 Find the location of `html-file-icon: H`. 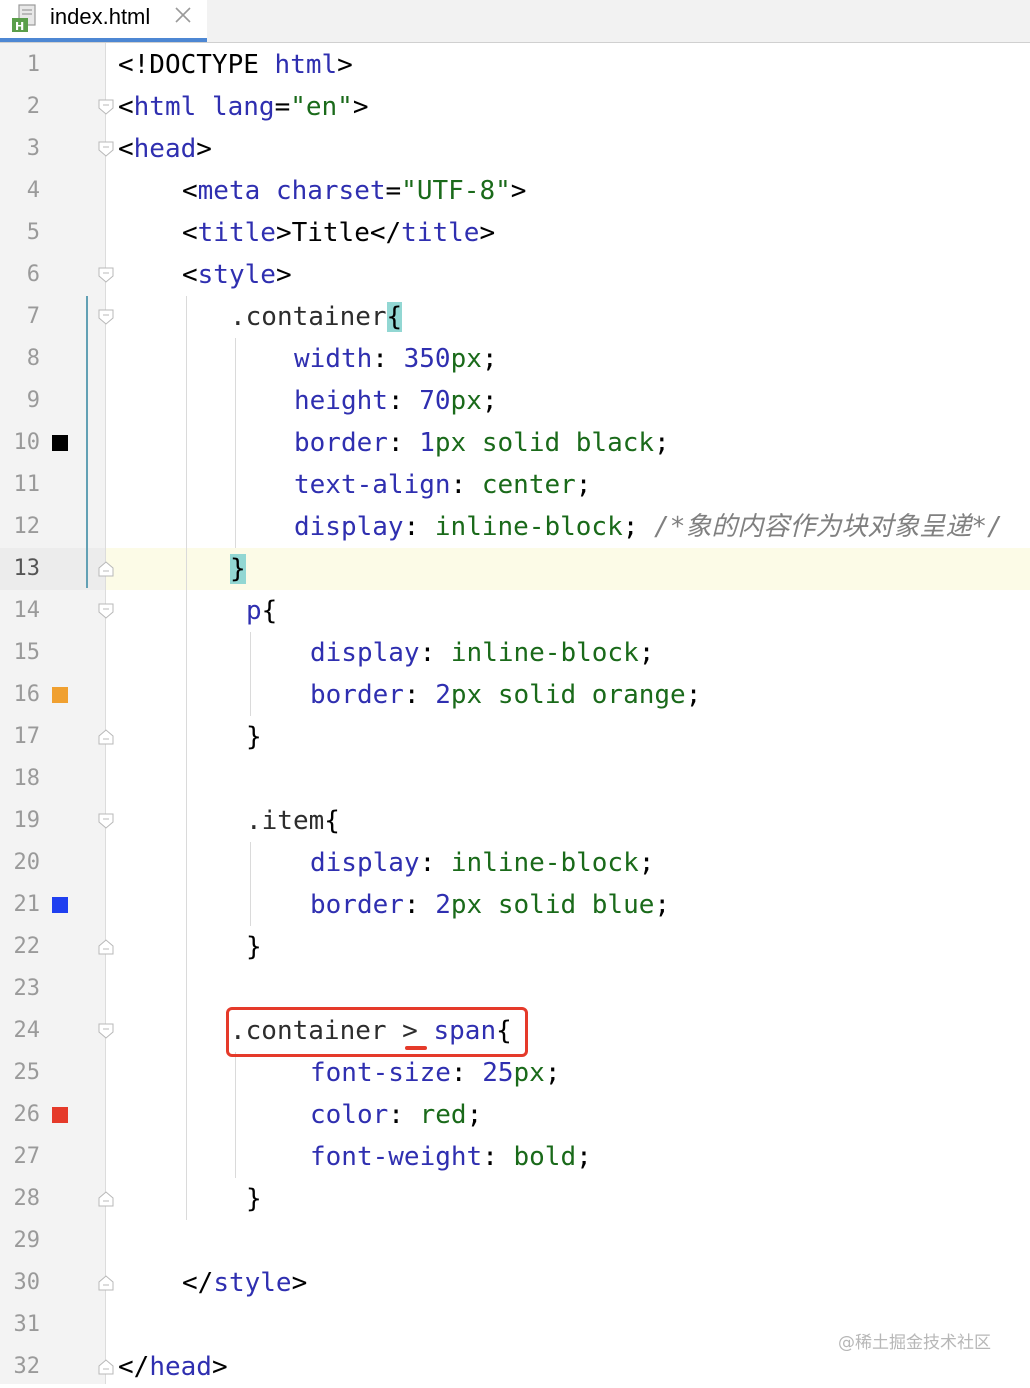

html-file-icon: H is located at coordinates (24, 18).